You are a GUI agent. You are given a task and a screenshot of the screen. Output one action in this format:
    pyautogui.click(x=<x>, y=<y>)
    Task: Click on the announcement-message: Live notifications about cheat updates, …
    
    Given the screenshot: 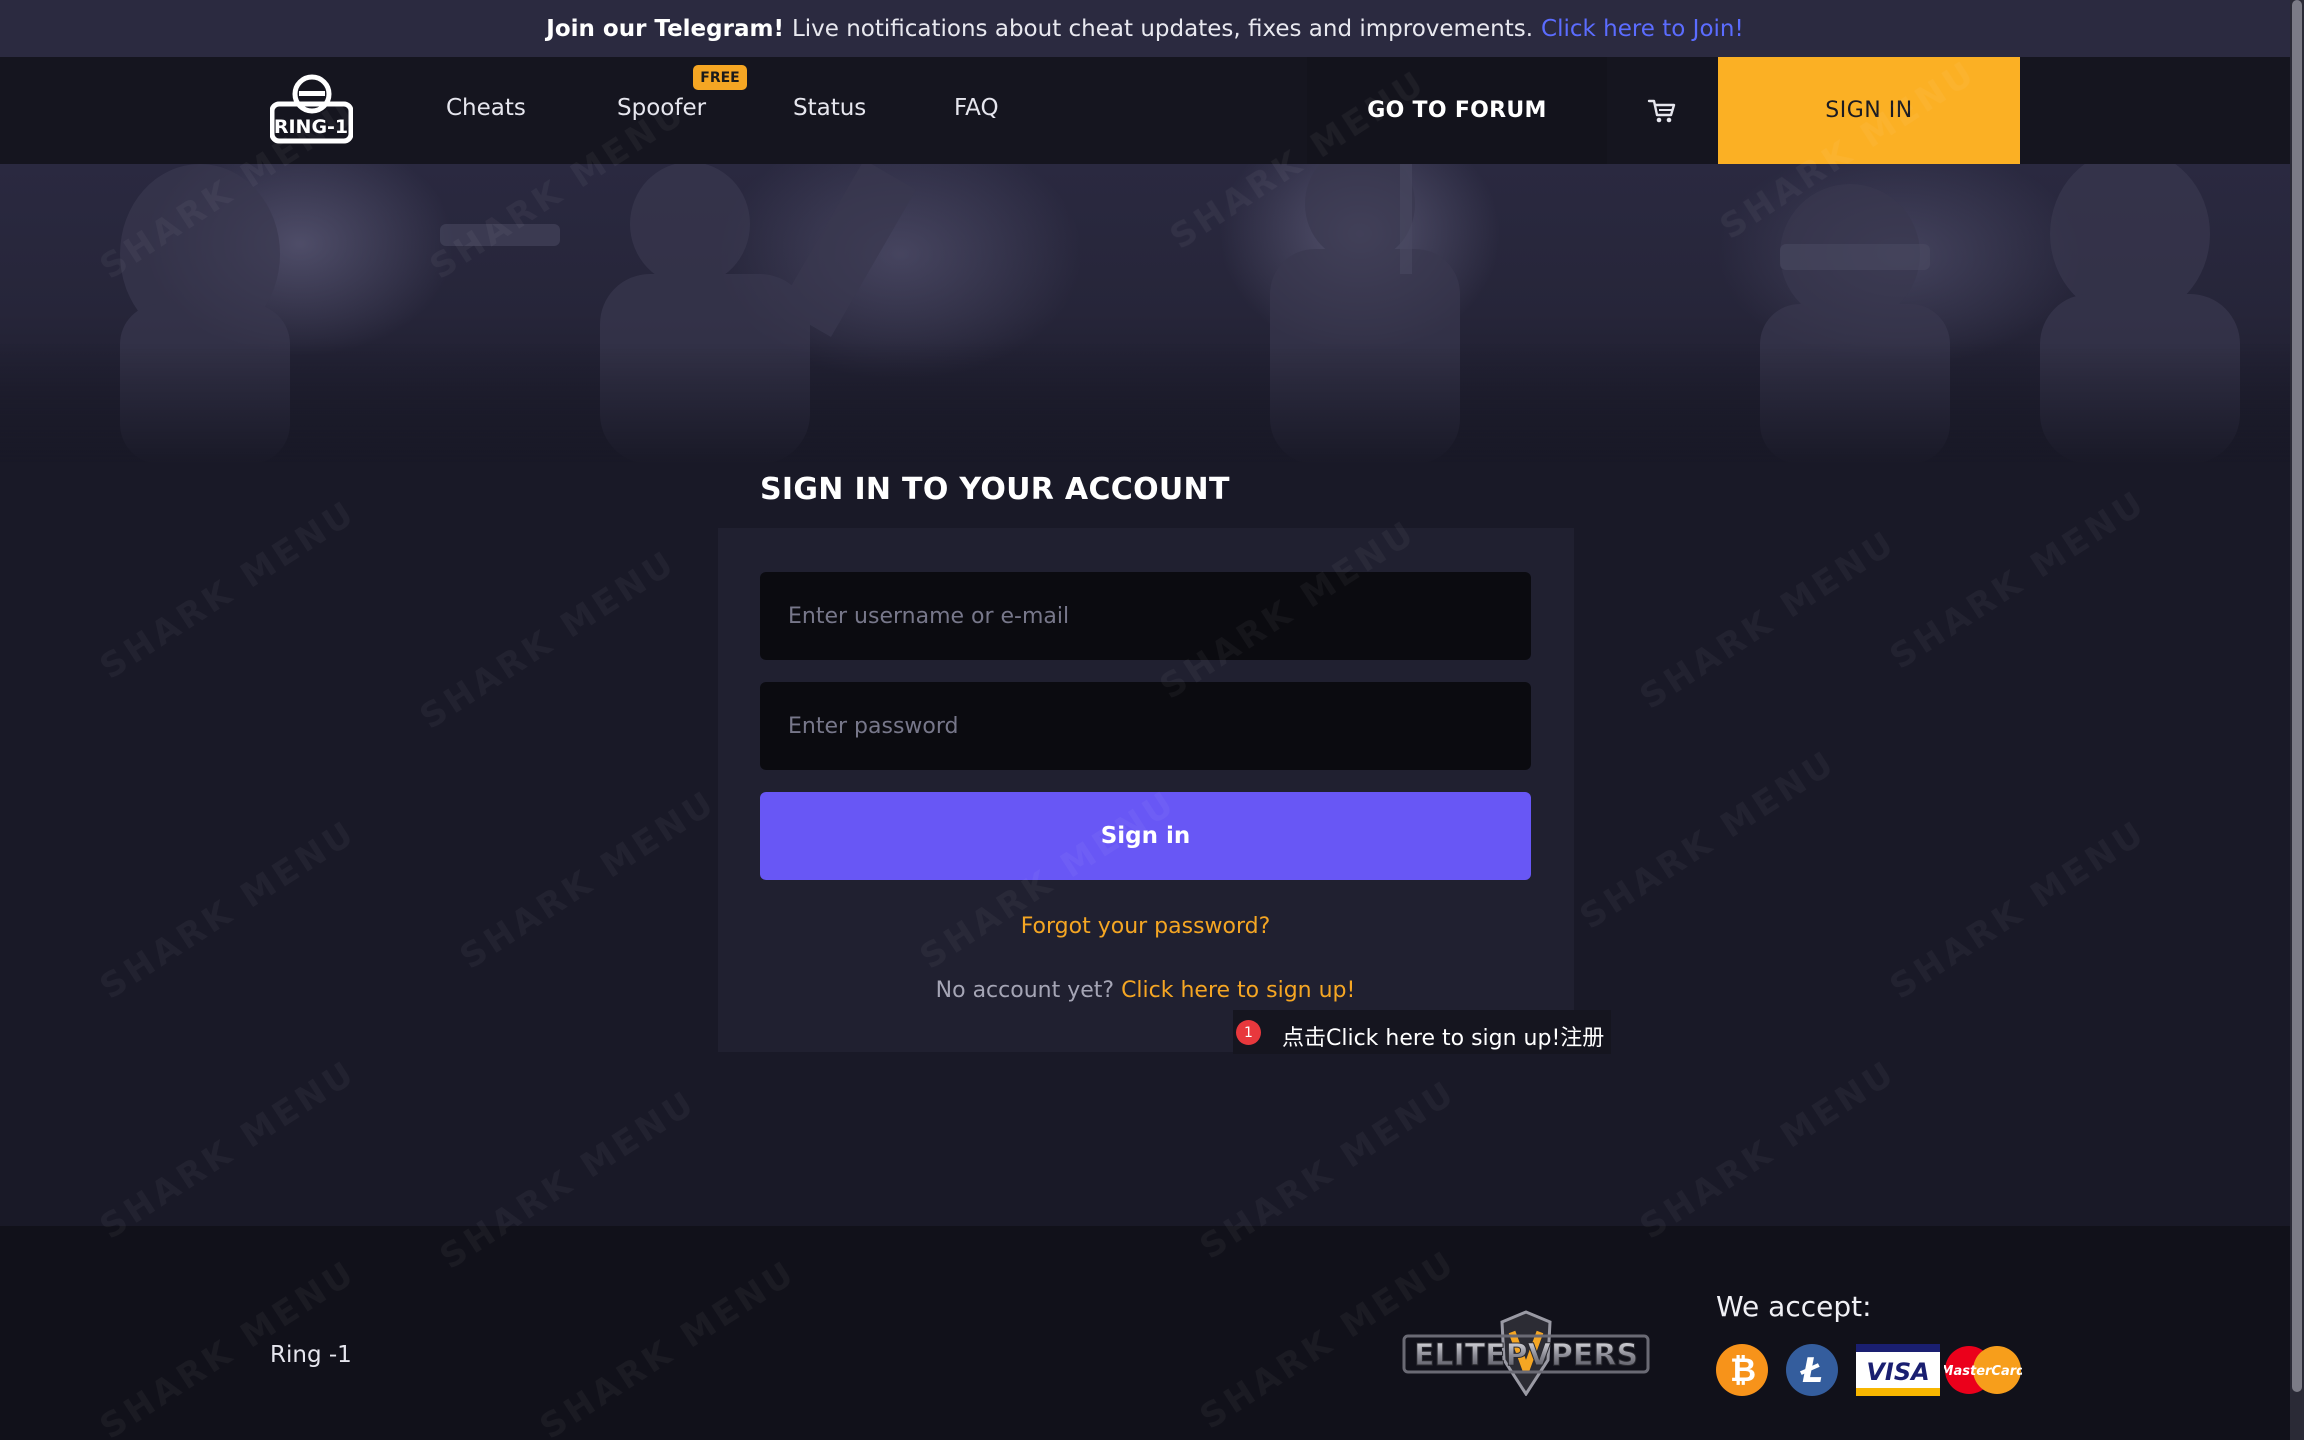 What is the action you would take?
    pyautogui.click(x=1162, y=28)
    